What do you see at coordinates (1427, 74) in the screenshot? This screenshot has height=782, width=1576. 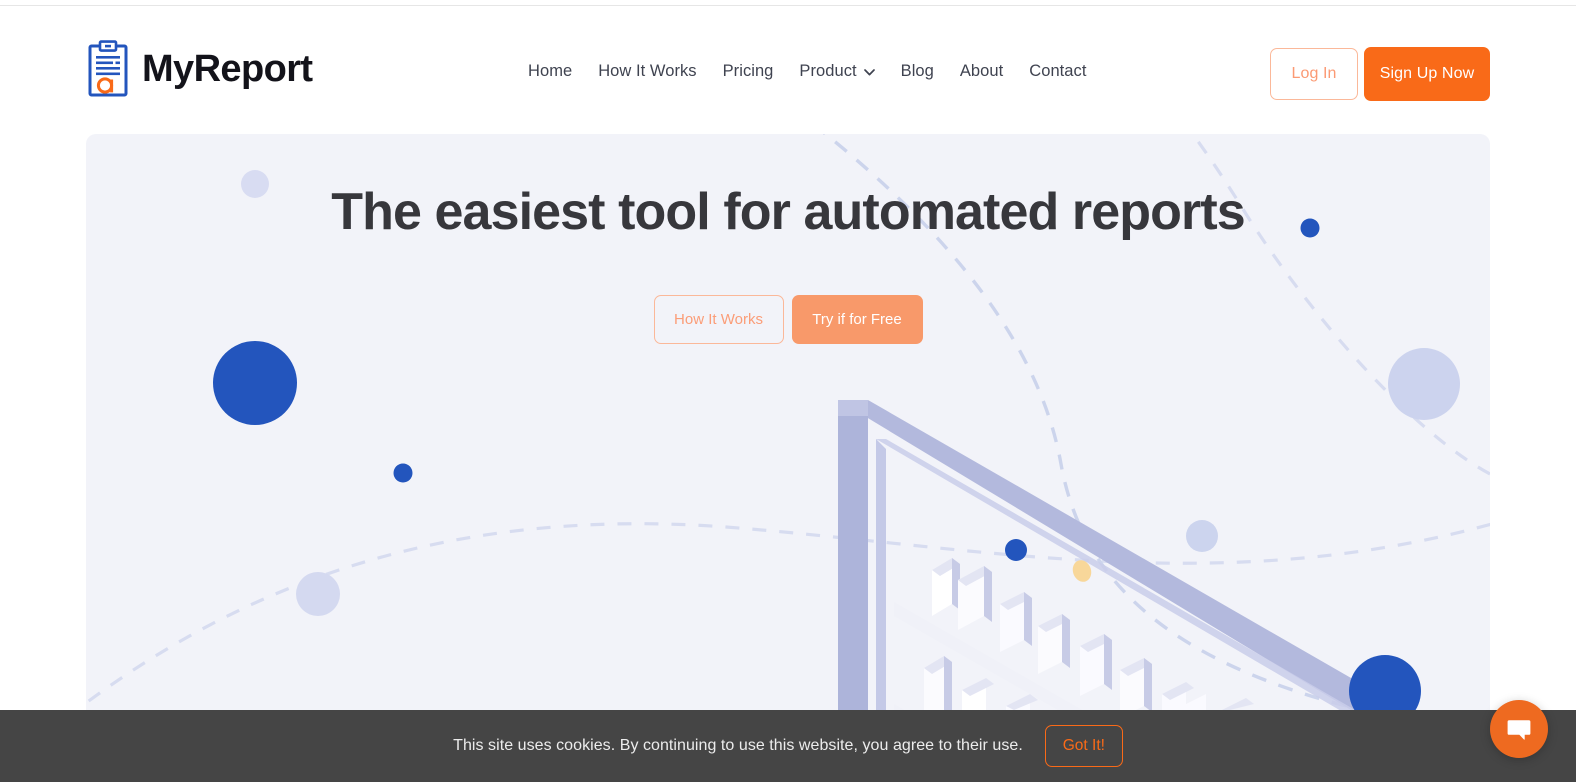 I see `sign-up-now-button: Sign Up Now` at bounding box center [1427, 74].